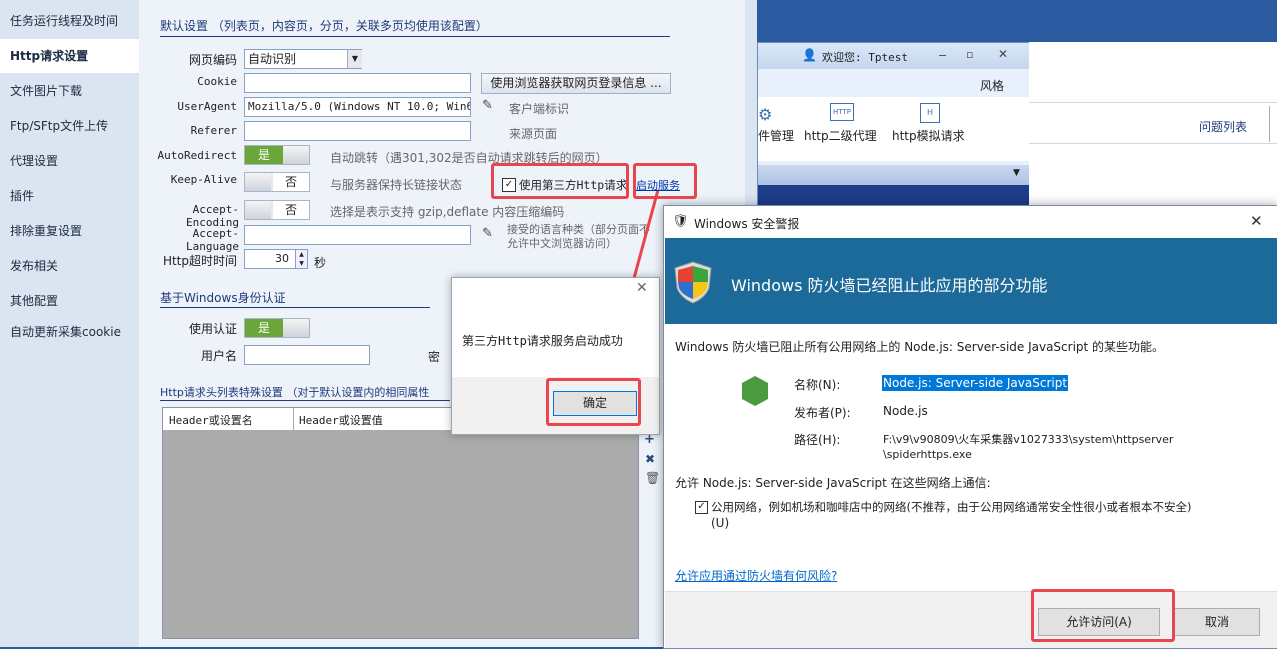 The image size is (1277, 649). Describe the element at coordinates (1217, 622) in the screenshot. I see `cancel-button: 取消` at that location.